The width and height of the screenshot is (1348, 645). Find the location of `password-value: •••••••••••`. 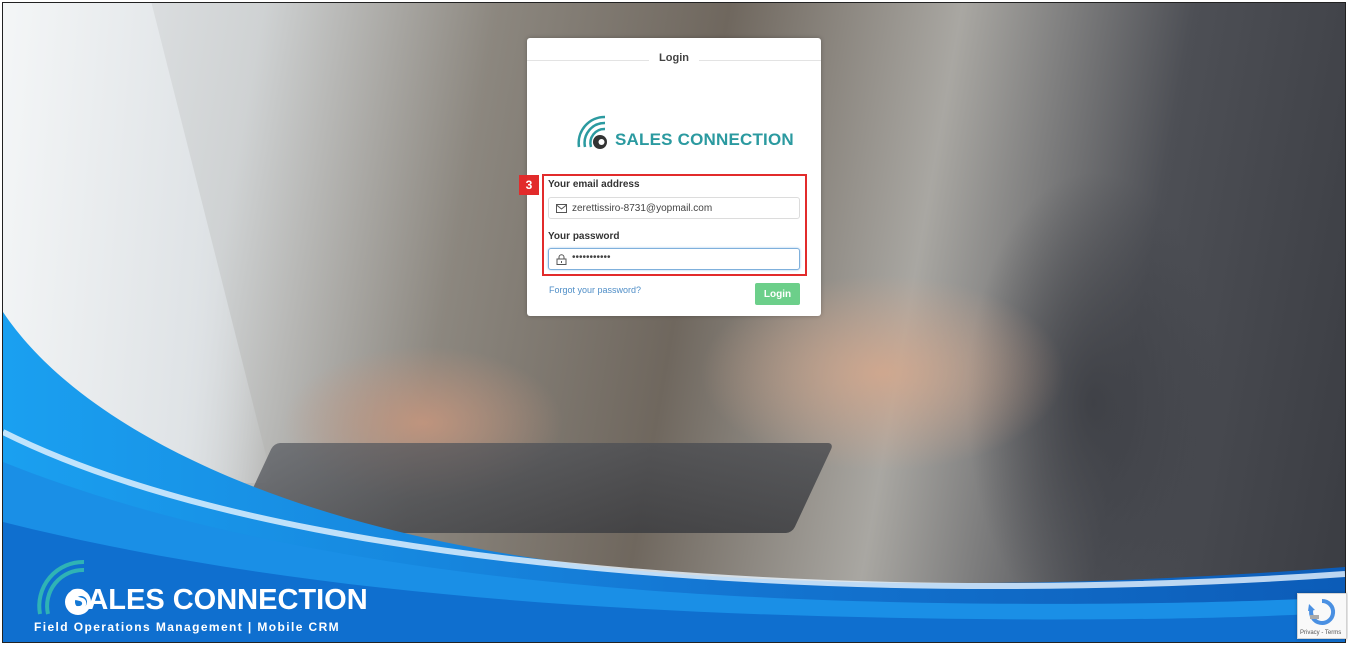

password-value: ••••••••••• is located at coordinates (591, 257).